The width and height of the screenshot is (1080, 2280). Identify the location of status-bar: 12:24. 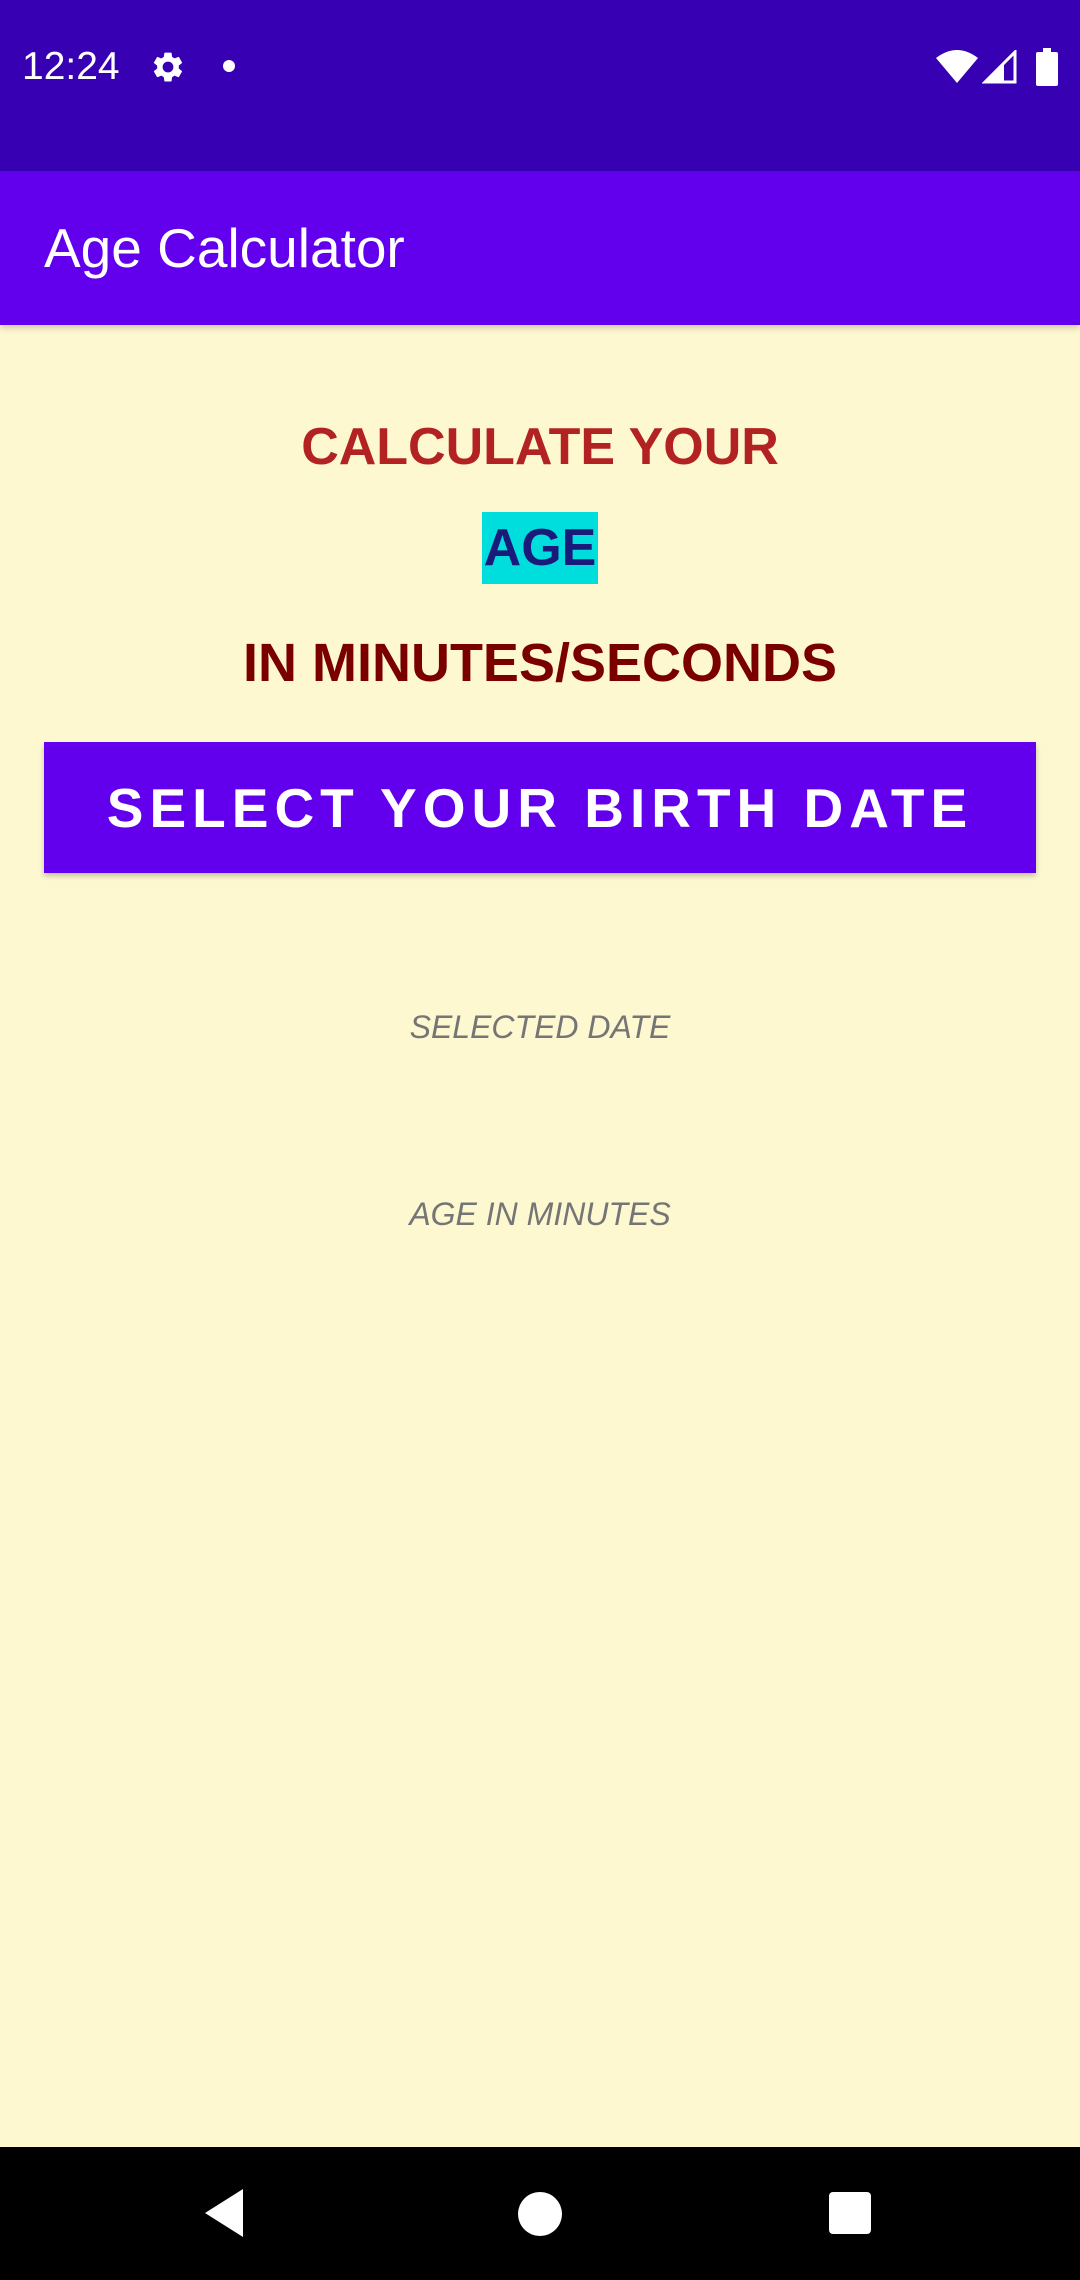
(540, 85).